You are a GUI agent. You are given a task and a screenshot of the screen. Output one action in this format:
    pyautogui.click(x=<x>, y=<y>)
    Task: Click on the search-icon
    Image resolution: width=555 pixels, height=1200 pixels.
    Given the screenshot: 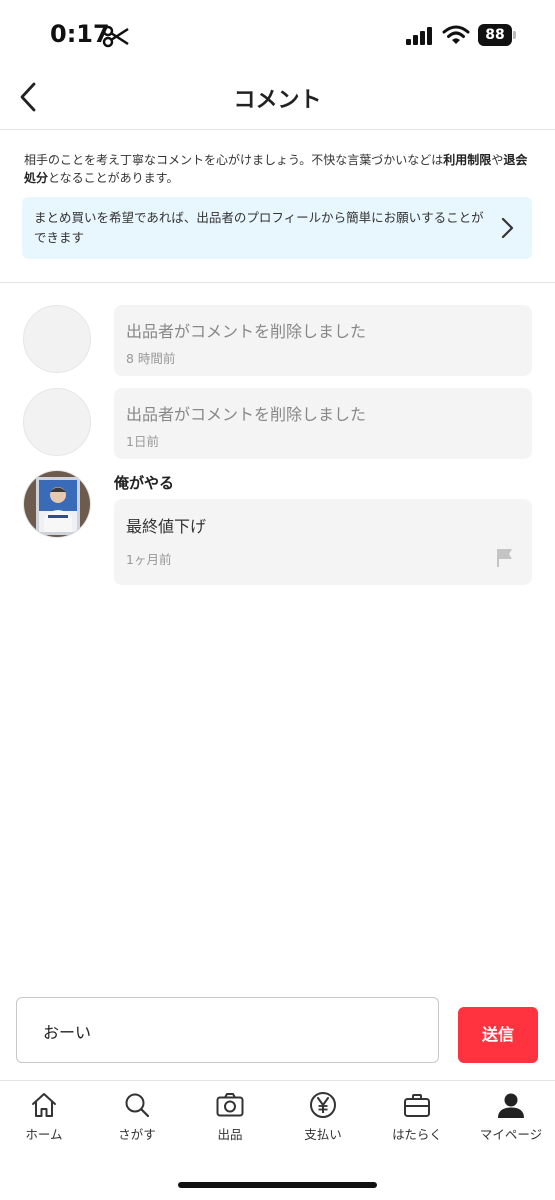 What is the action you would take?
    pyautogui.click(x=137, y=1105)
    